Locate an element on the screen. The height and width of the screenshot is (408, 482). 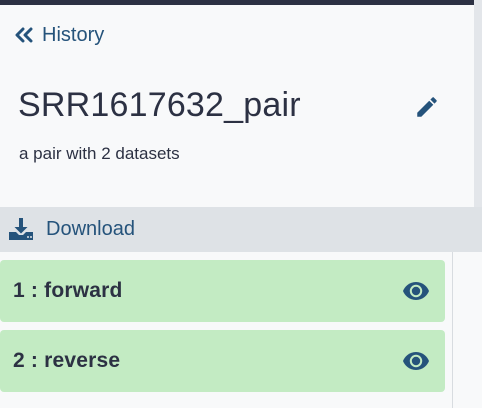
dataset-title: 2 : reverse is located at coordinates (67, 360).